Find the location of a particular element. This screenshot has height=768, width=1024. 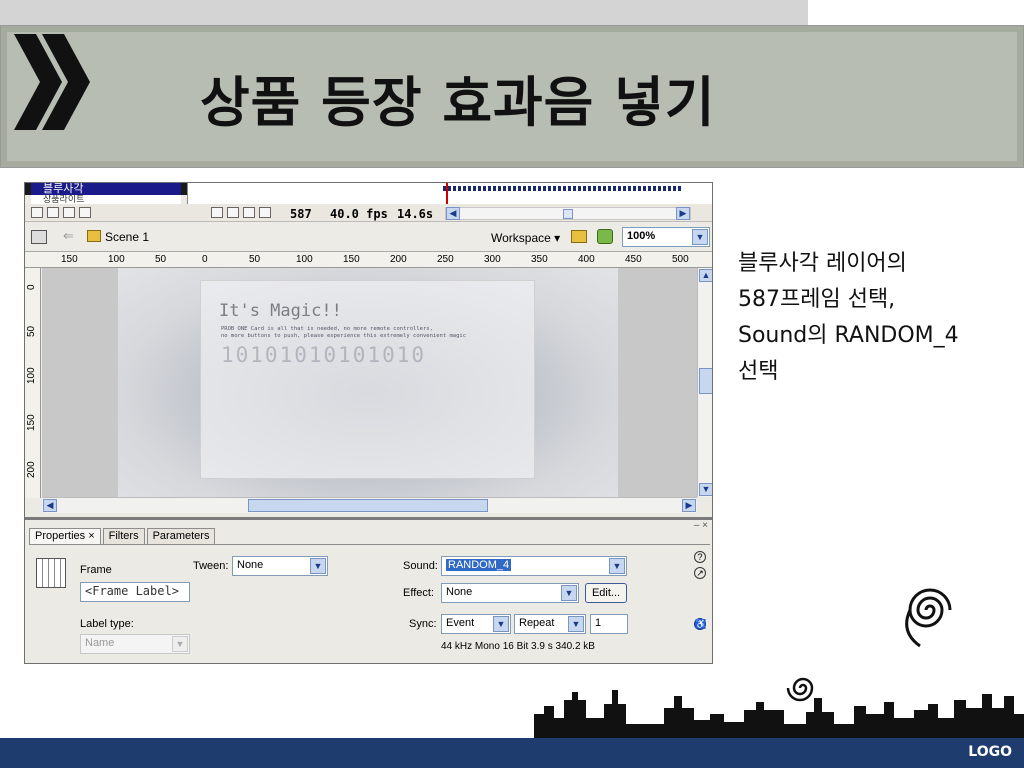

playhead is located at coordinates (447, 193).